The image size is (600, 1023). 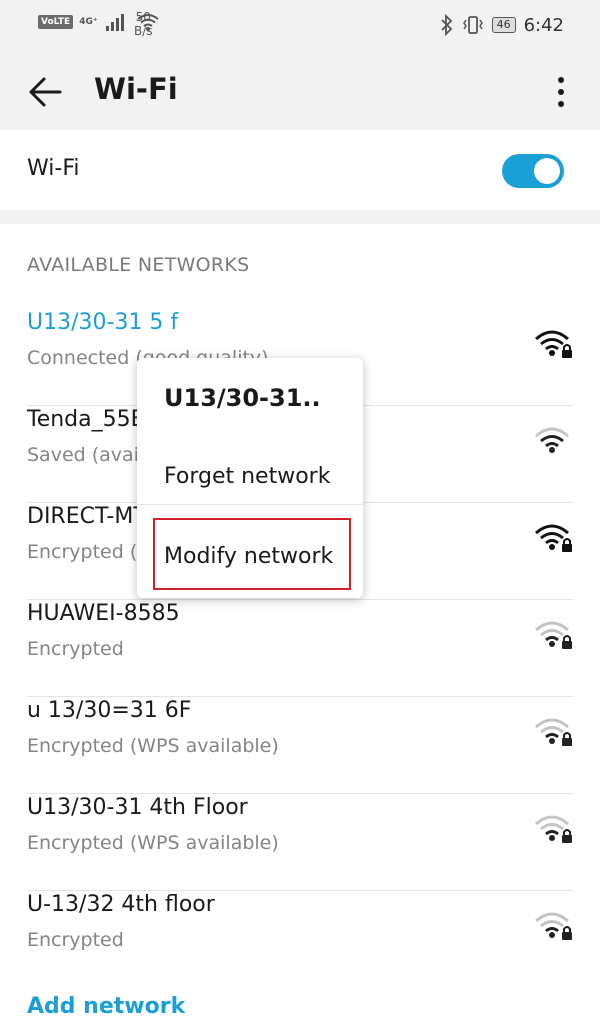 I want to click on network-name: Tenda_55E, so click(x=86, y=419).